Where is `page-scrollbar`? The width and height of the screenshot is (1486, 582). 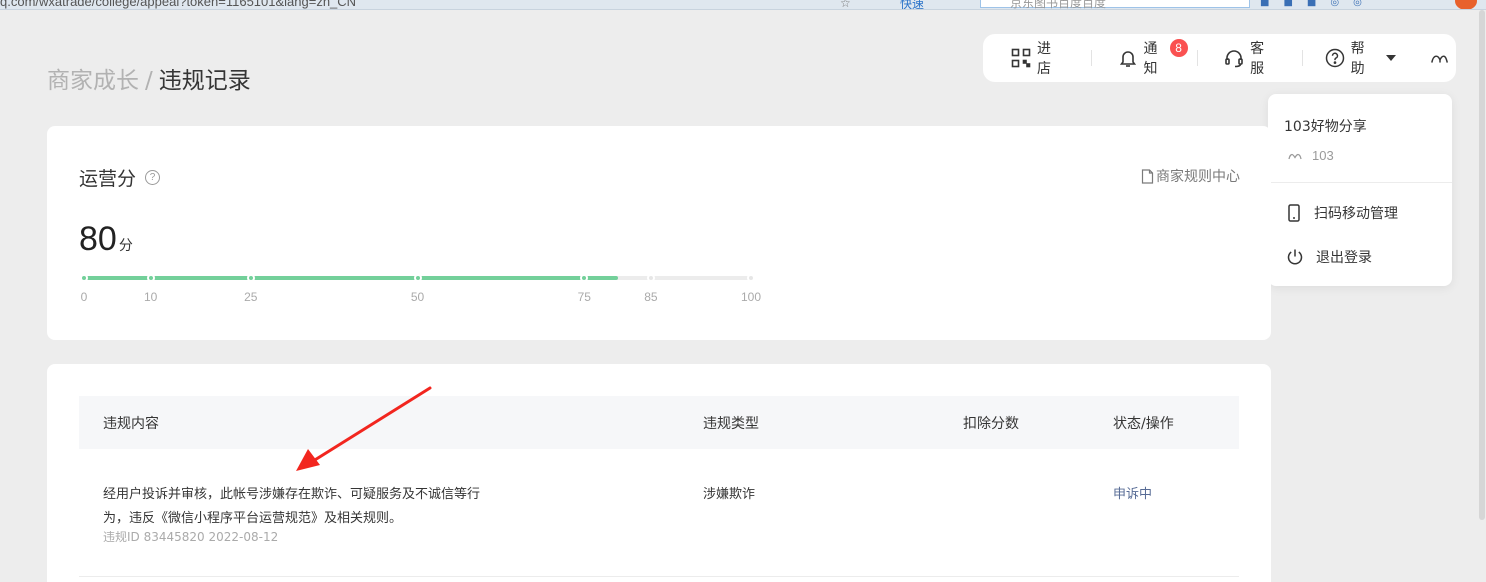 page-scrollbar is located at coordinates (1482, 265).